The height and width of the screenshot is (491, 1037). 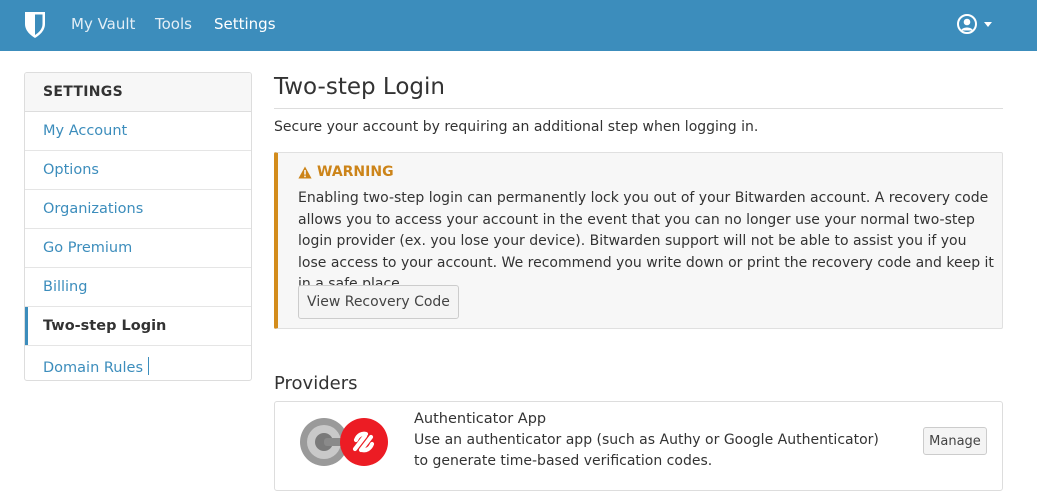 What do you see at coordinates (967, 24) in the screenshot?
I see `user-circle-icon` at bounding box center [967, 24].